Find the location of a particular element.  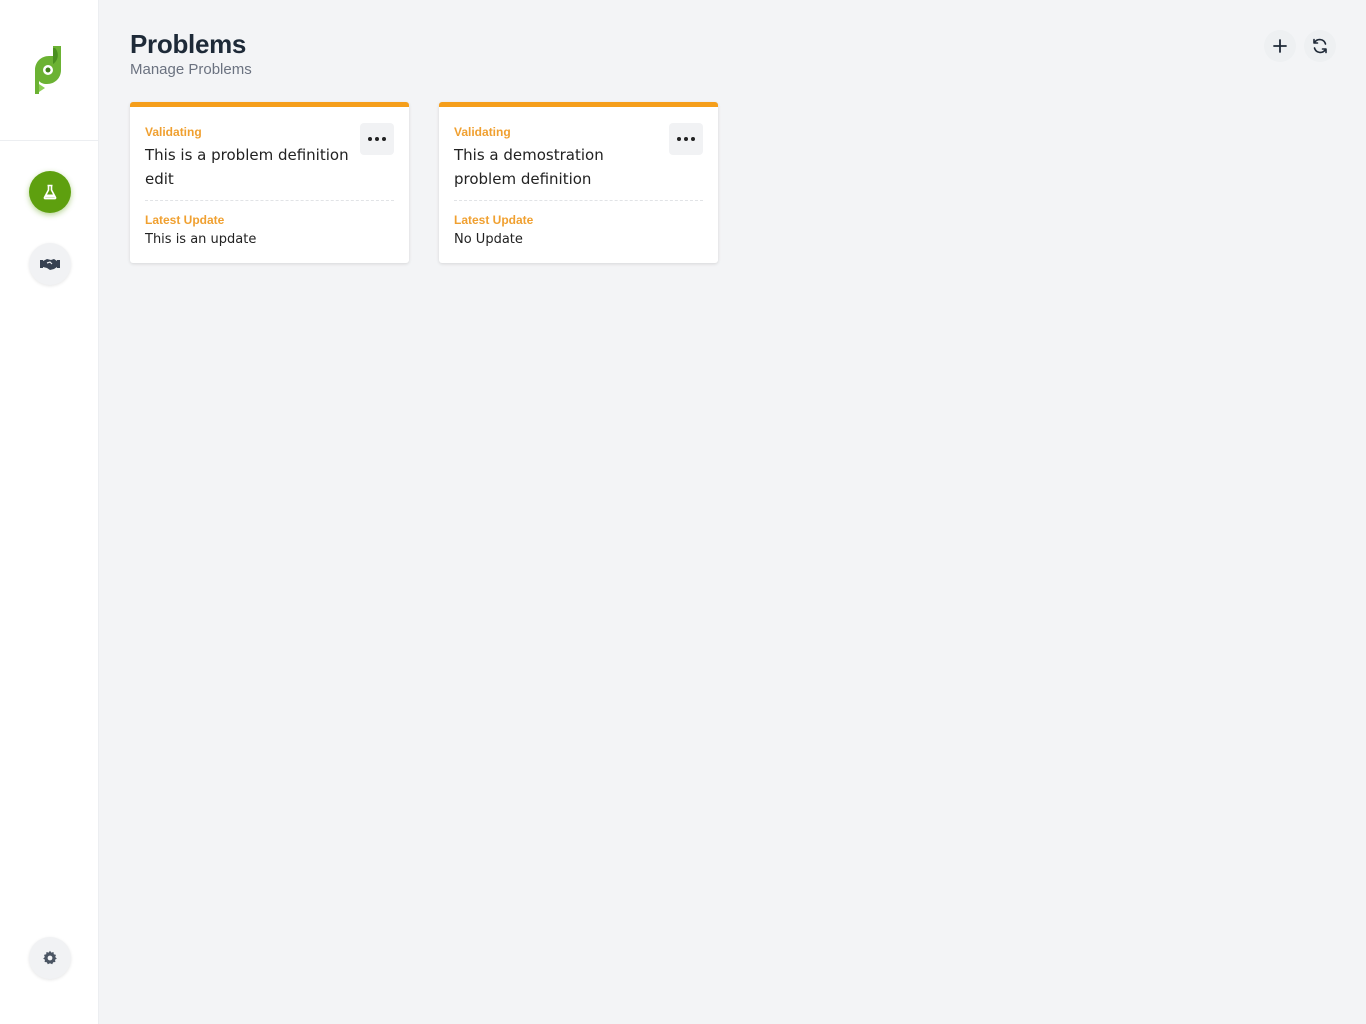

latest-update-text: This is an update is located at coordinates (201, 239).